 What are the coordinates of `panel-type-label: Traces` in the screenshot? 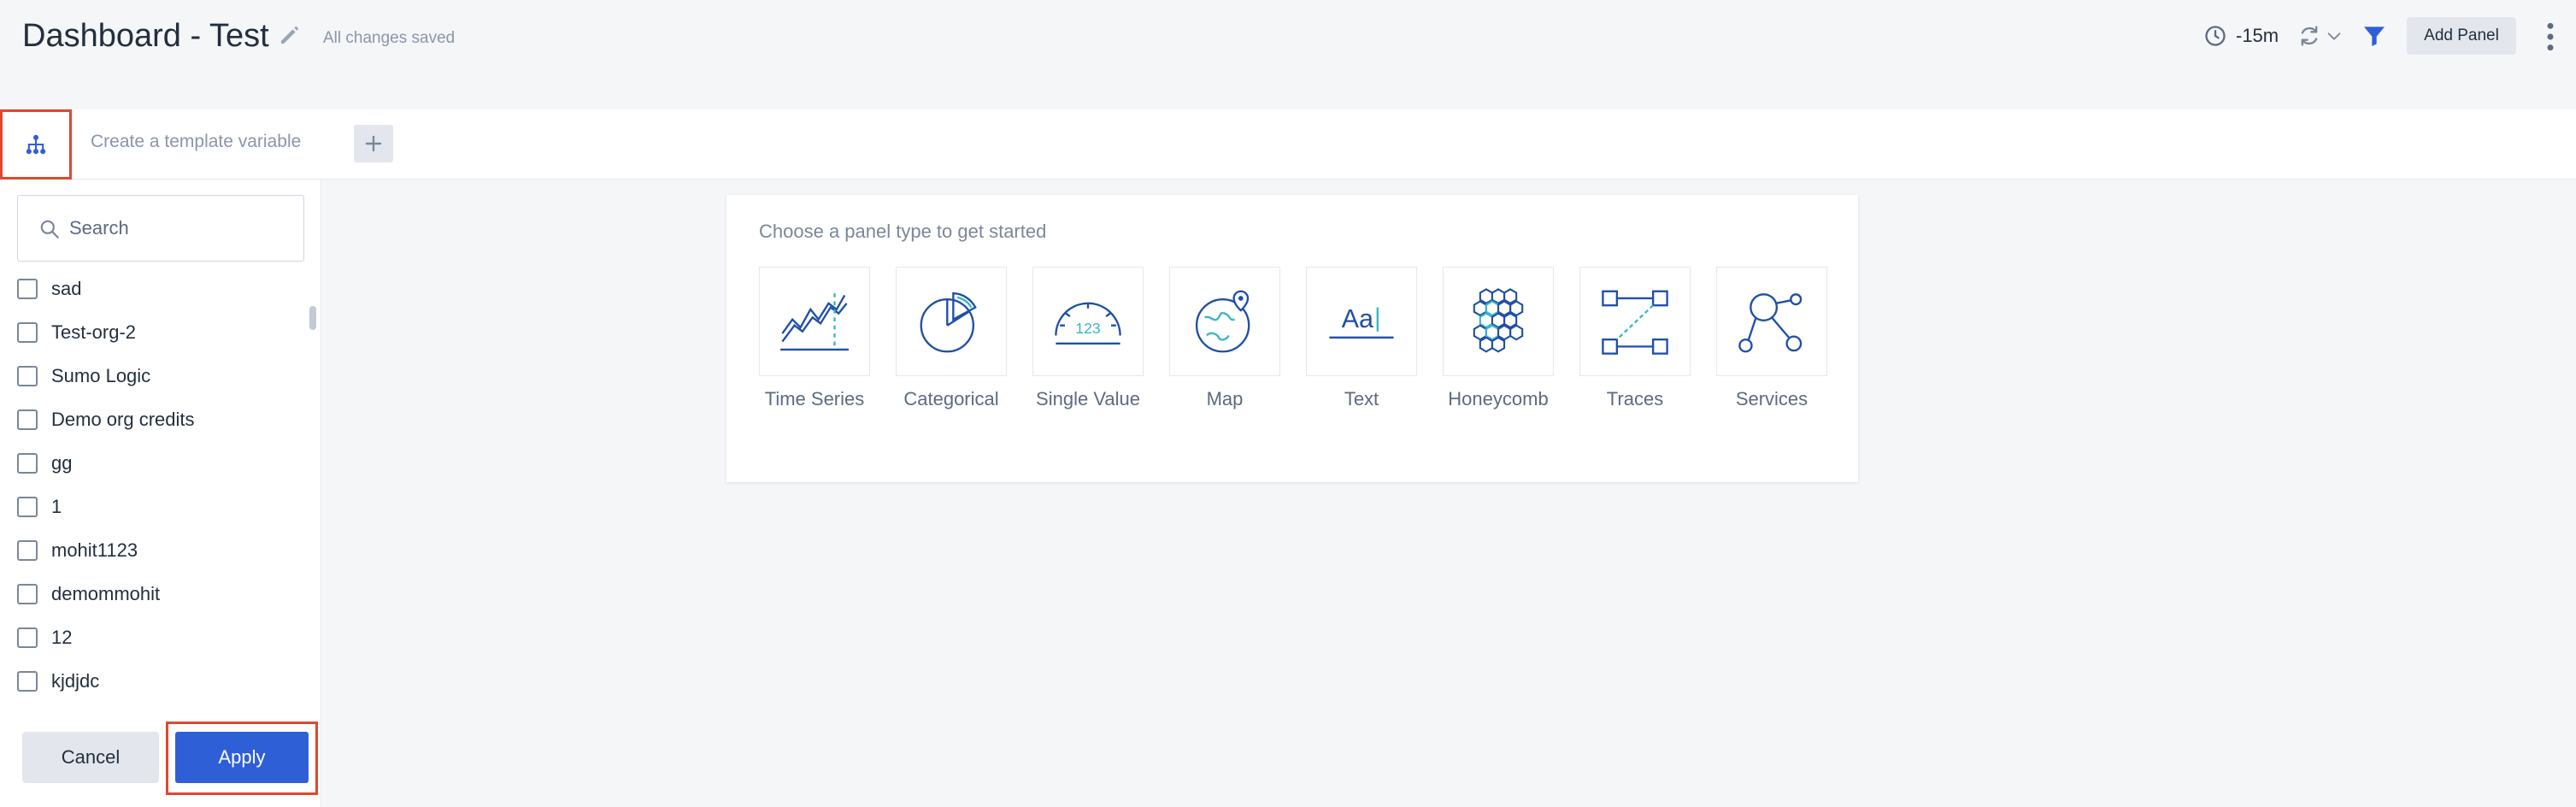 It's located at (1635, 399).